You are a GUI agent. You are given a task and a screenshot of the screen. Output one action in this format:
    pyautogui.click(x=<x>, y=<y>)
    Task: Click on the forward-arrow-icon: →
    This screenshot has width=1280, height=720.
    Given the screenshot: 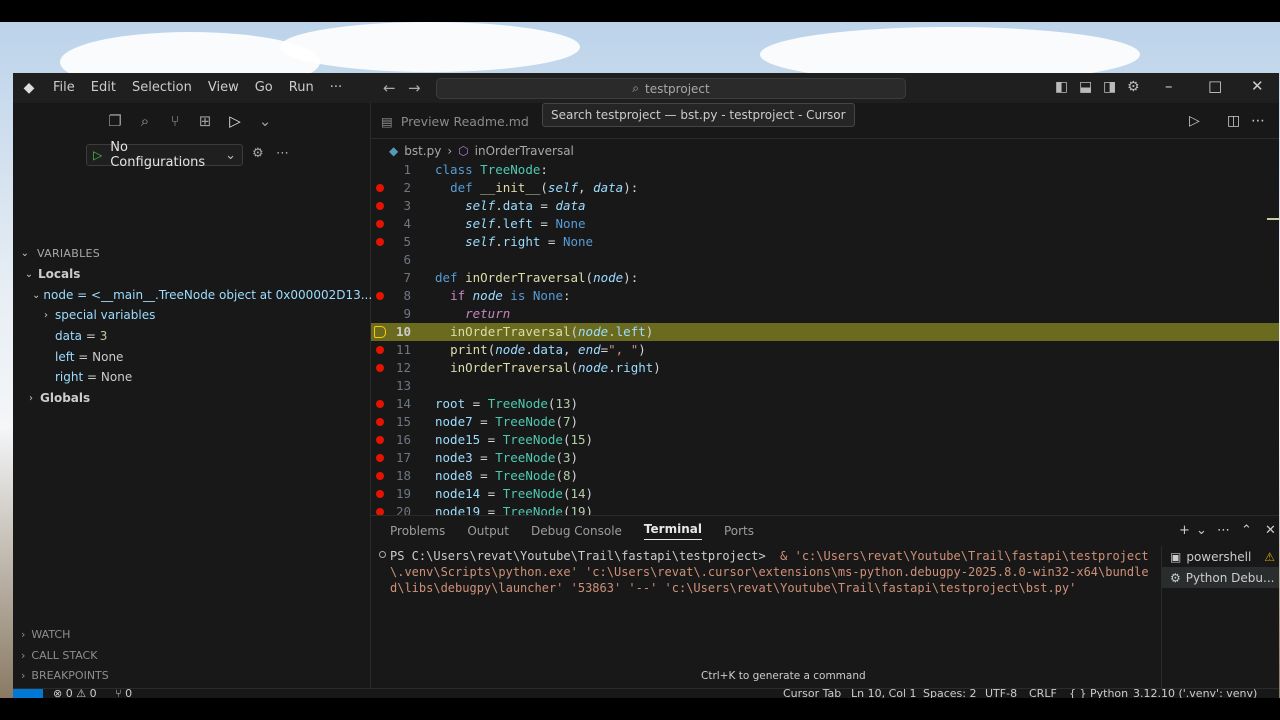 What is the action you would take?
    pyautogui.click(x=414, y=88)
    